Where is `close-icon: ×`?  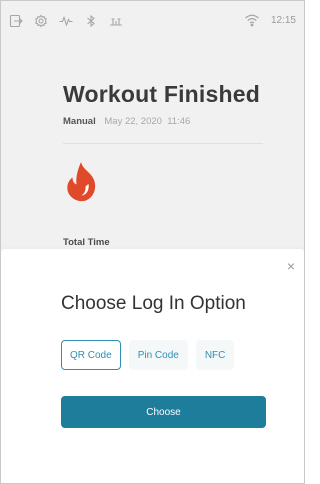
close-icon: × is located at coordinates (291, 266).